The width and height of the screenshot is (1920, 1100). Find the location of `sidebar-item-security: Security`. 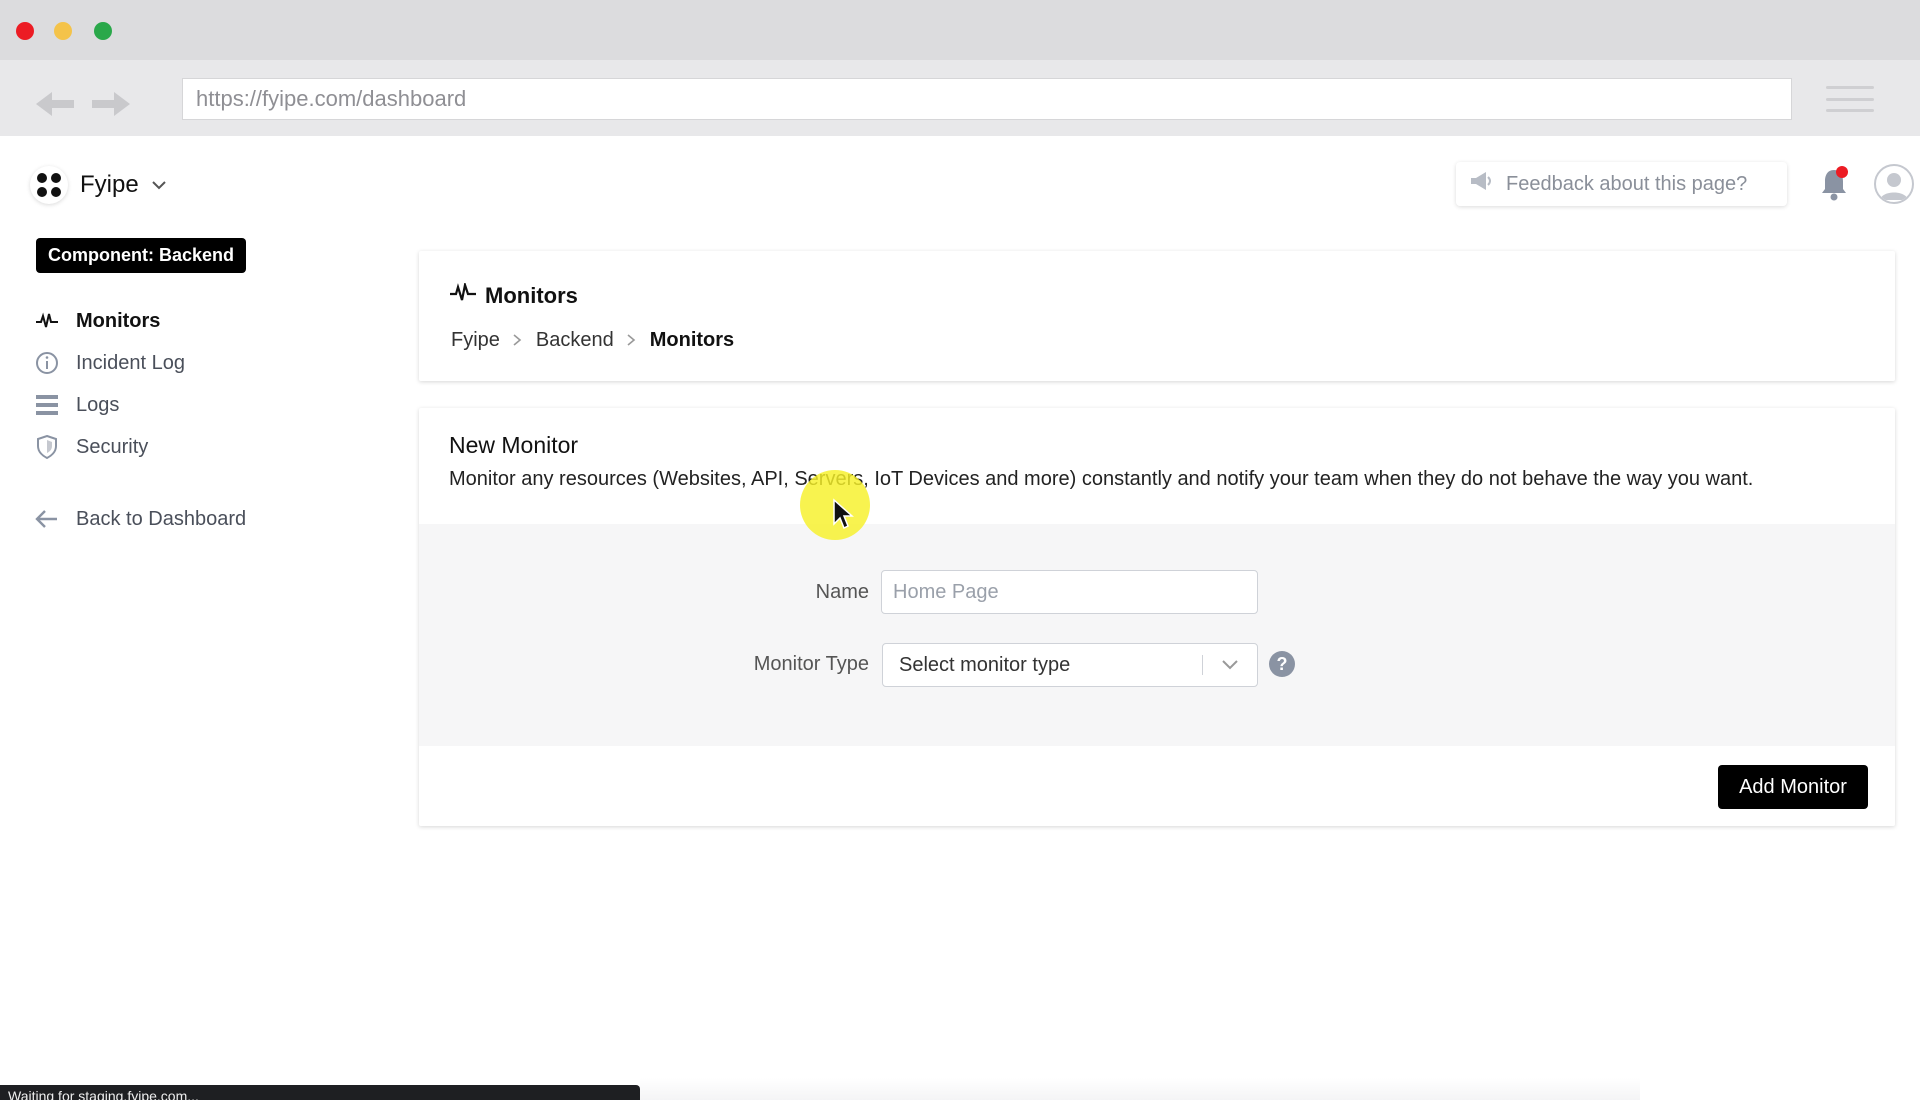

sidebar-item-security: Security is located at coordinates (91, 447).